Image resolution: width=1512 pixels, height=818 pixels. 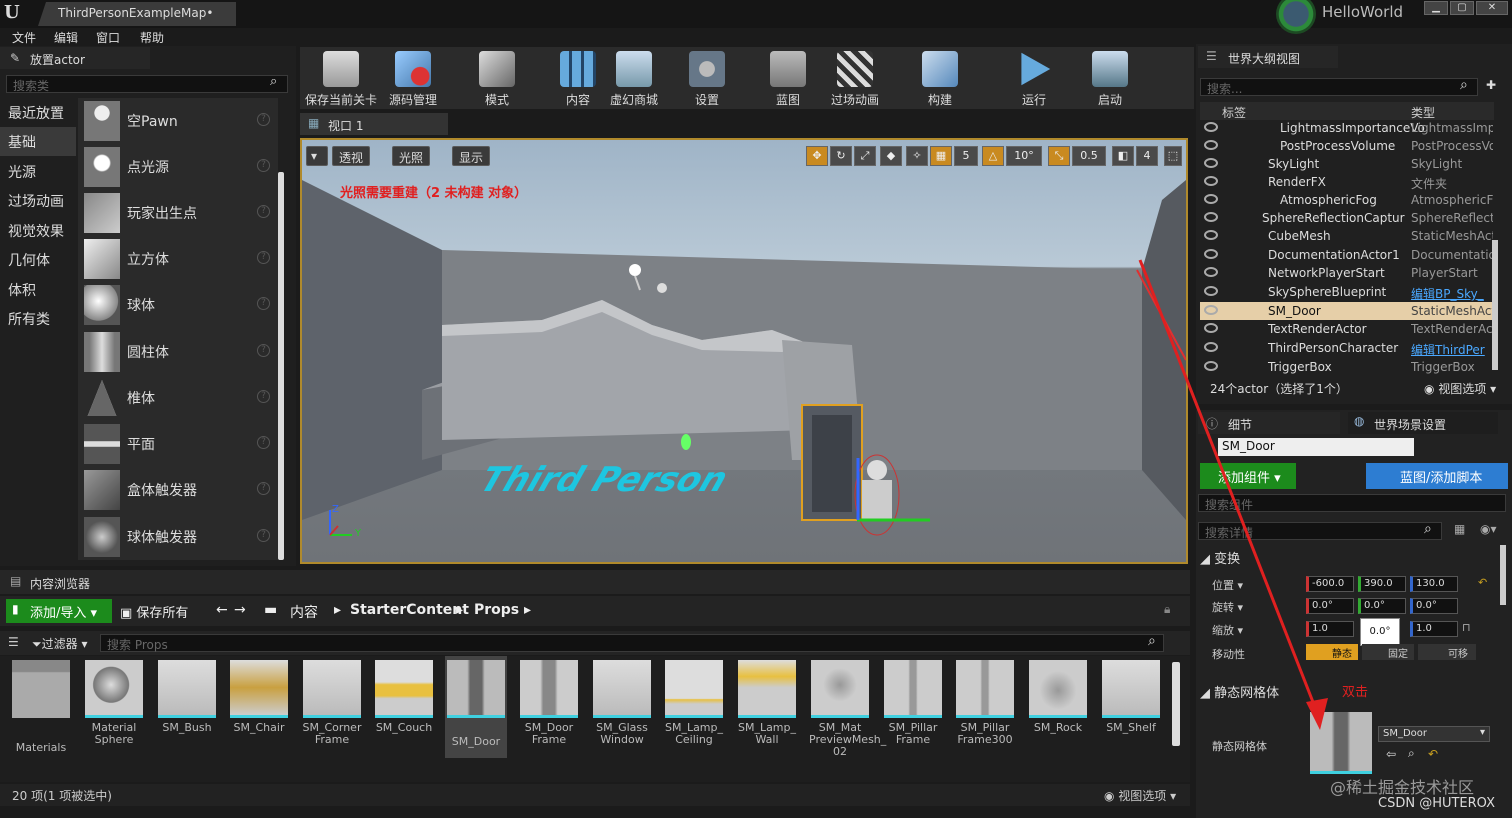 I want to click on rotation-y-field: 0.0°, so click(x=1382, y=606).